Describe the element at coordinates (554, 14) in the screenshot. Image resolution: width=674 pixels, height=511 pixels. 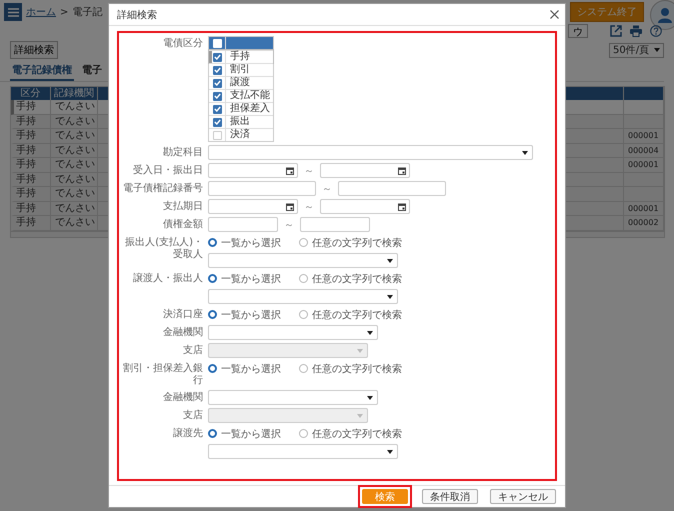
I see `close-button` at that location.